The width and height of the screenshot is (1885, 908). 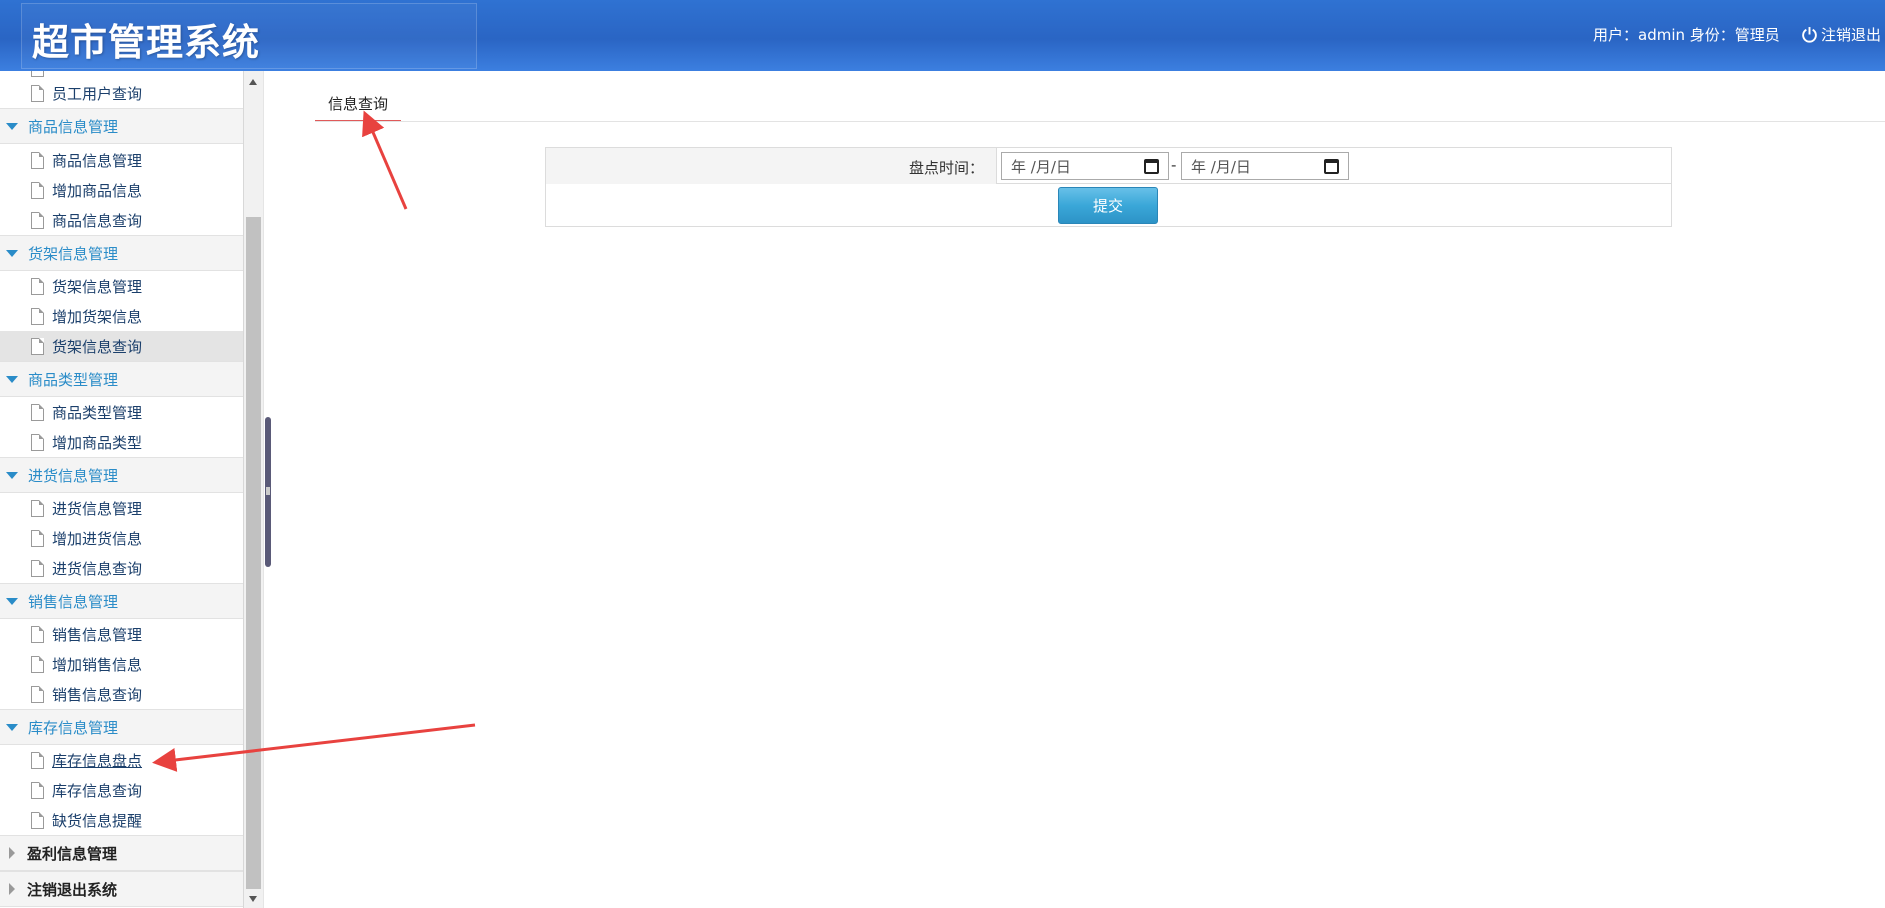 I want to click on sidebar-item-label: 增加货架信息, so click(x=97, y=316).